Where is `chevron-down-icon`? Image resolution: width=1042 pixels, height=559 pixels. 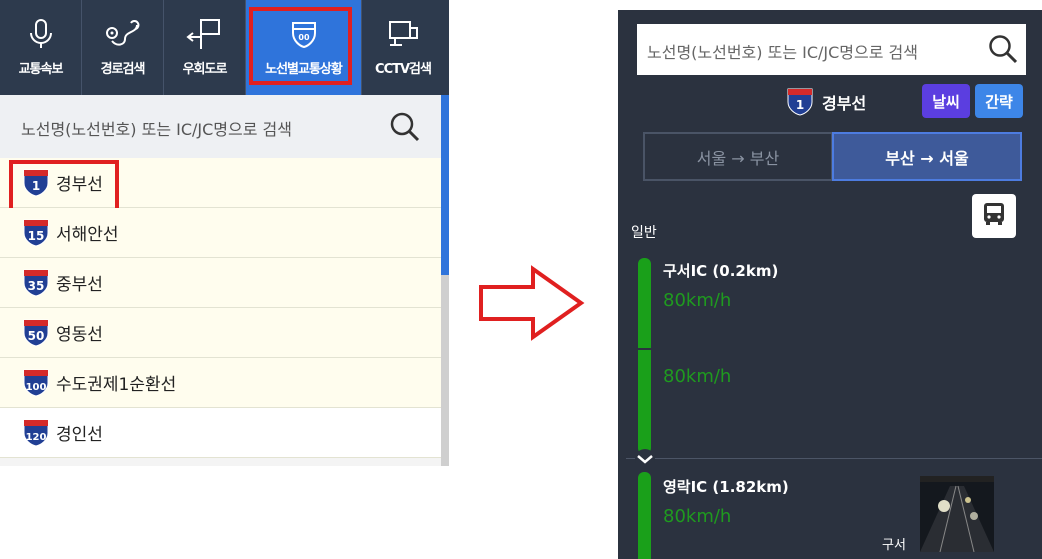
chevron-down-icon is located at coordinates (645, 459).